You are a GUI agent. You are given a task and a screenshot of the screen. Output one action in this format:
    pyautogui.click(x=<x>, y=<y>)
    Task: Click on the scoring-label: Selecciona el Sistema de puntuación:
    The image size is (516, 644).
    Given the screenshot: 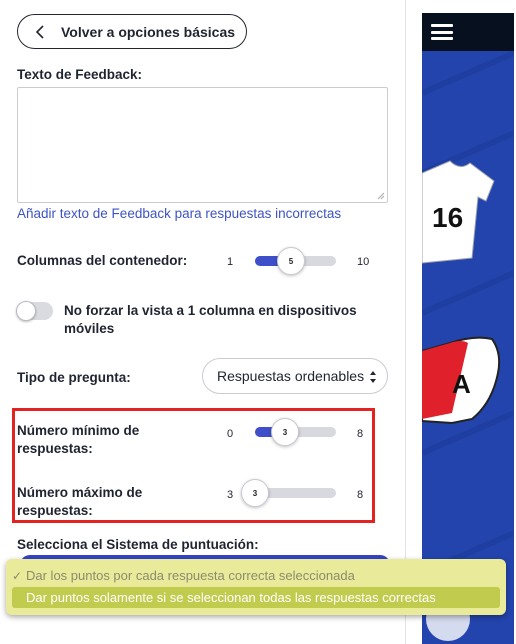 What is the action you would take?
    pyautogui.click(x=138, y=544)
    